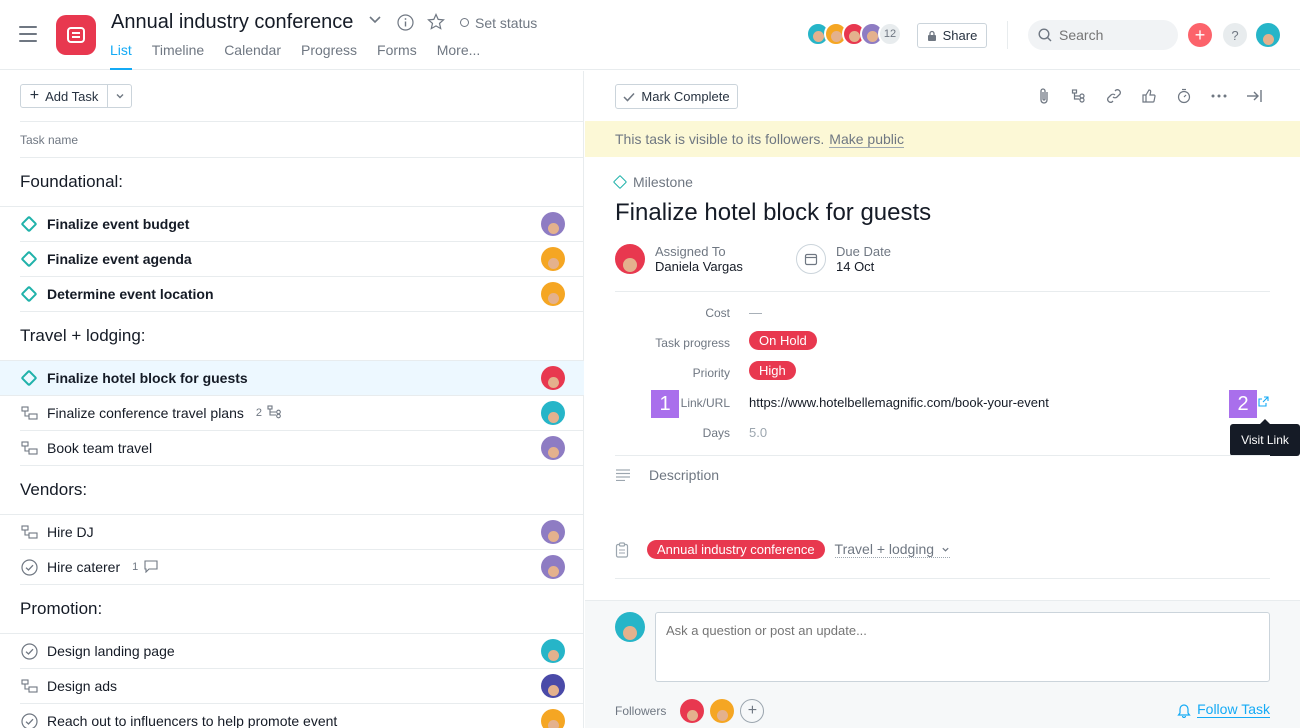  I want to click on tab-progress: Progress, so click(329, 56).